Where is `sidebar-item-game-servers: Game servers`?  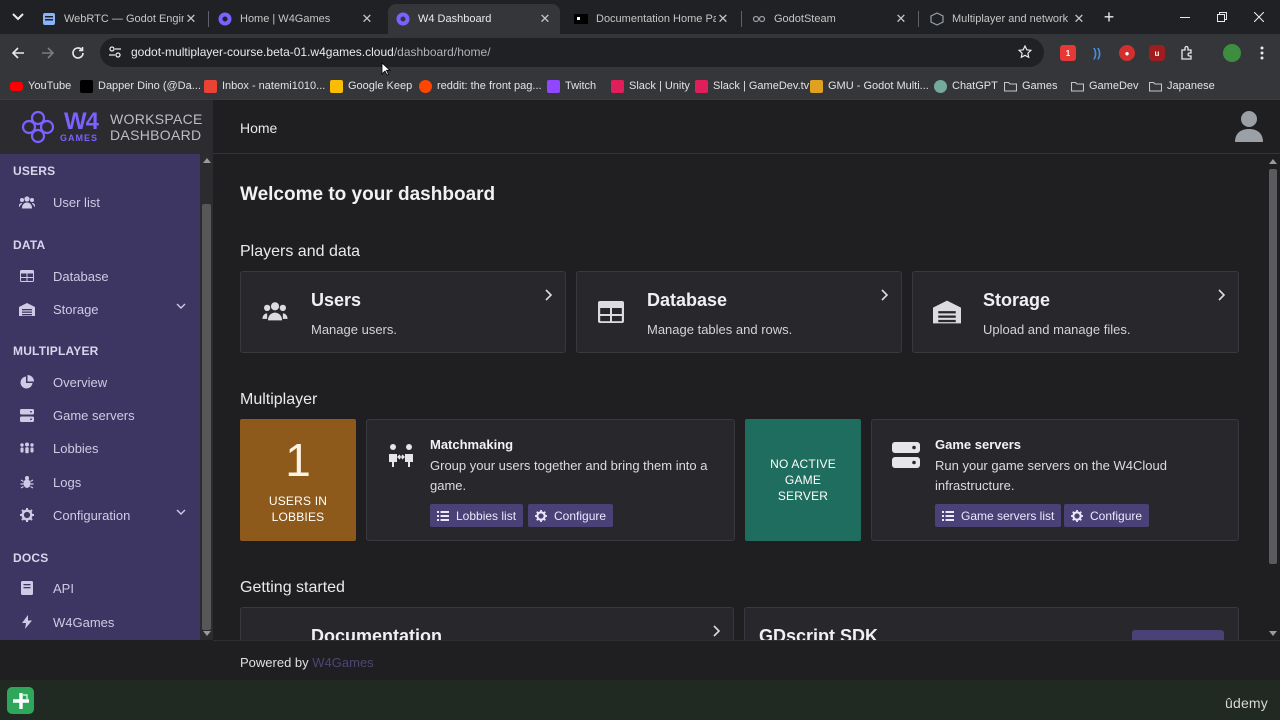 sidebar-item-game-servers: Game servers is located at coordinates (100, 415).